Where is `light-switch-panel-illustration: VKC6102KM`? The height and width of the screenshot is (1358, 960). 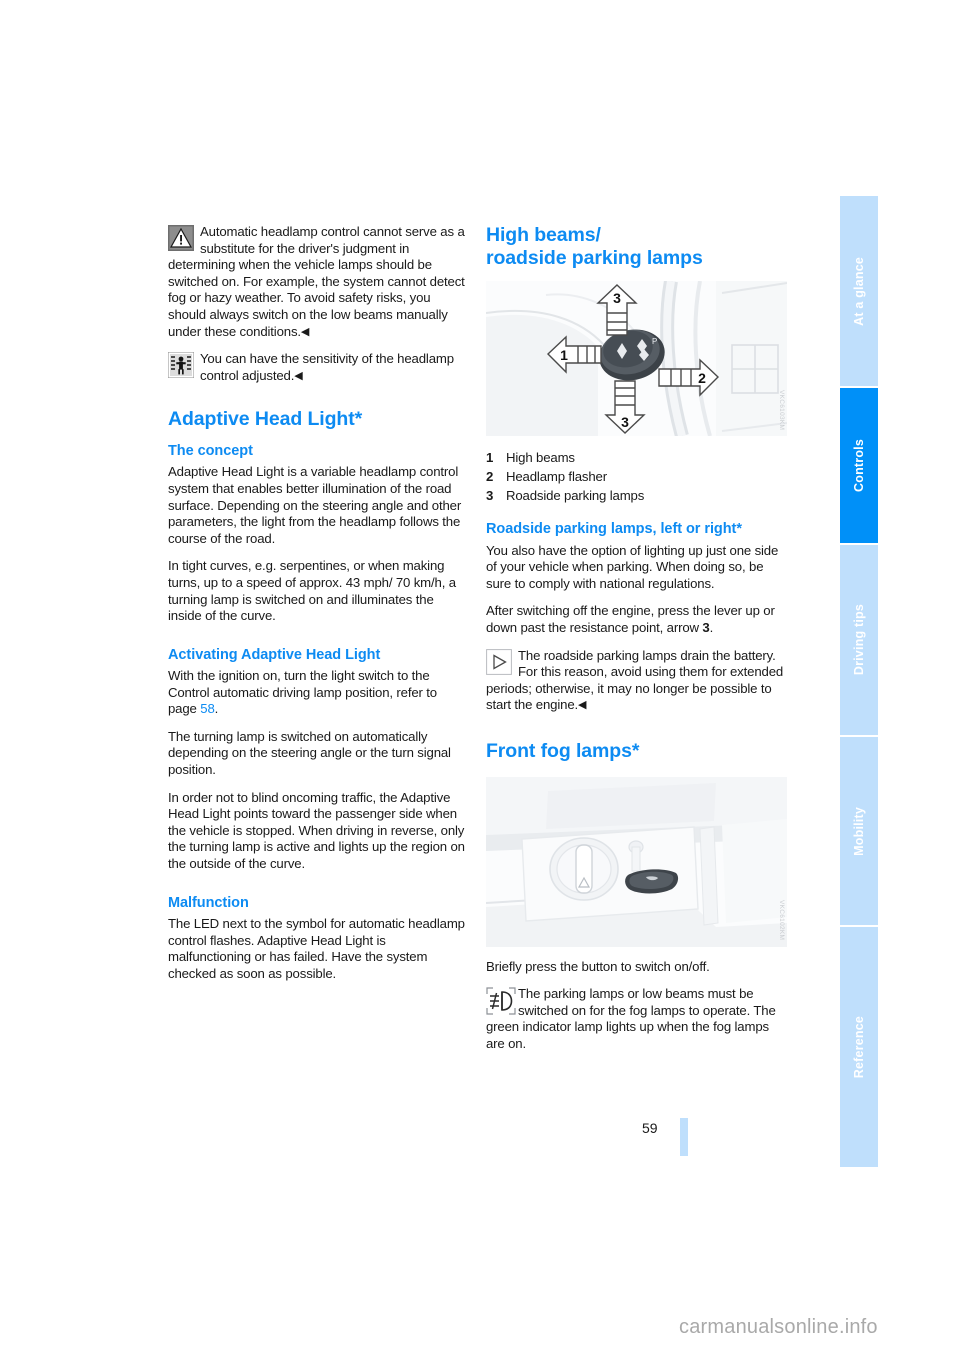 light-switch-panel-illustration: VKC6102KM is located at coordinates (636, 861).